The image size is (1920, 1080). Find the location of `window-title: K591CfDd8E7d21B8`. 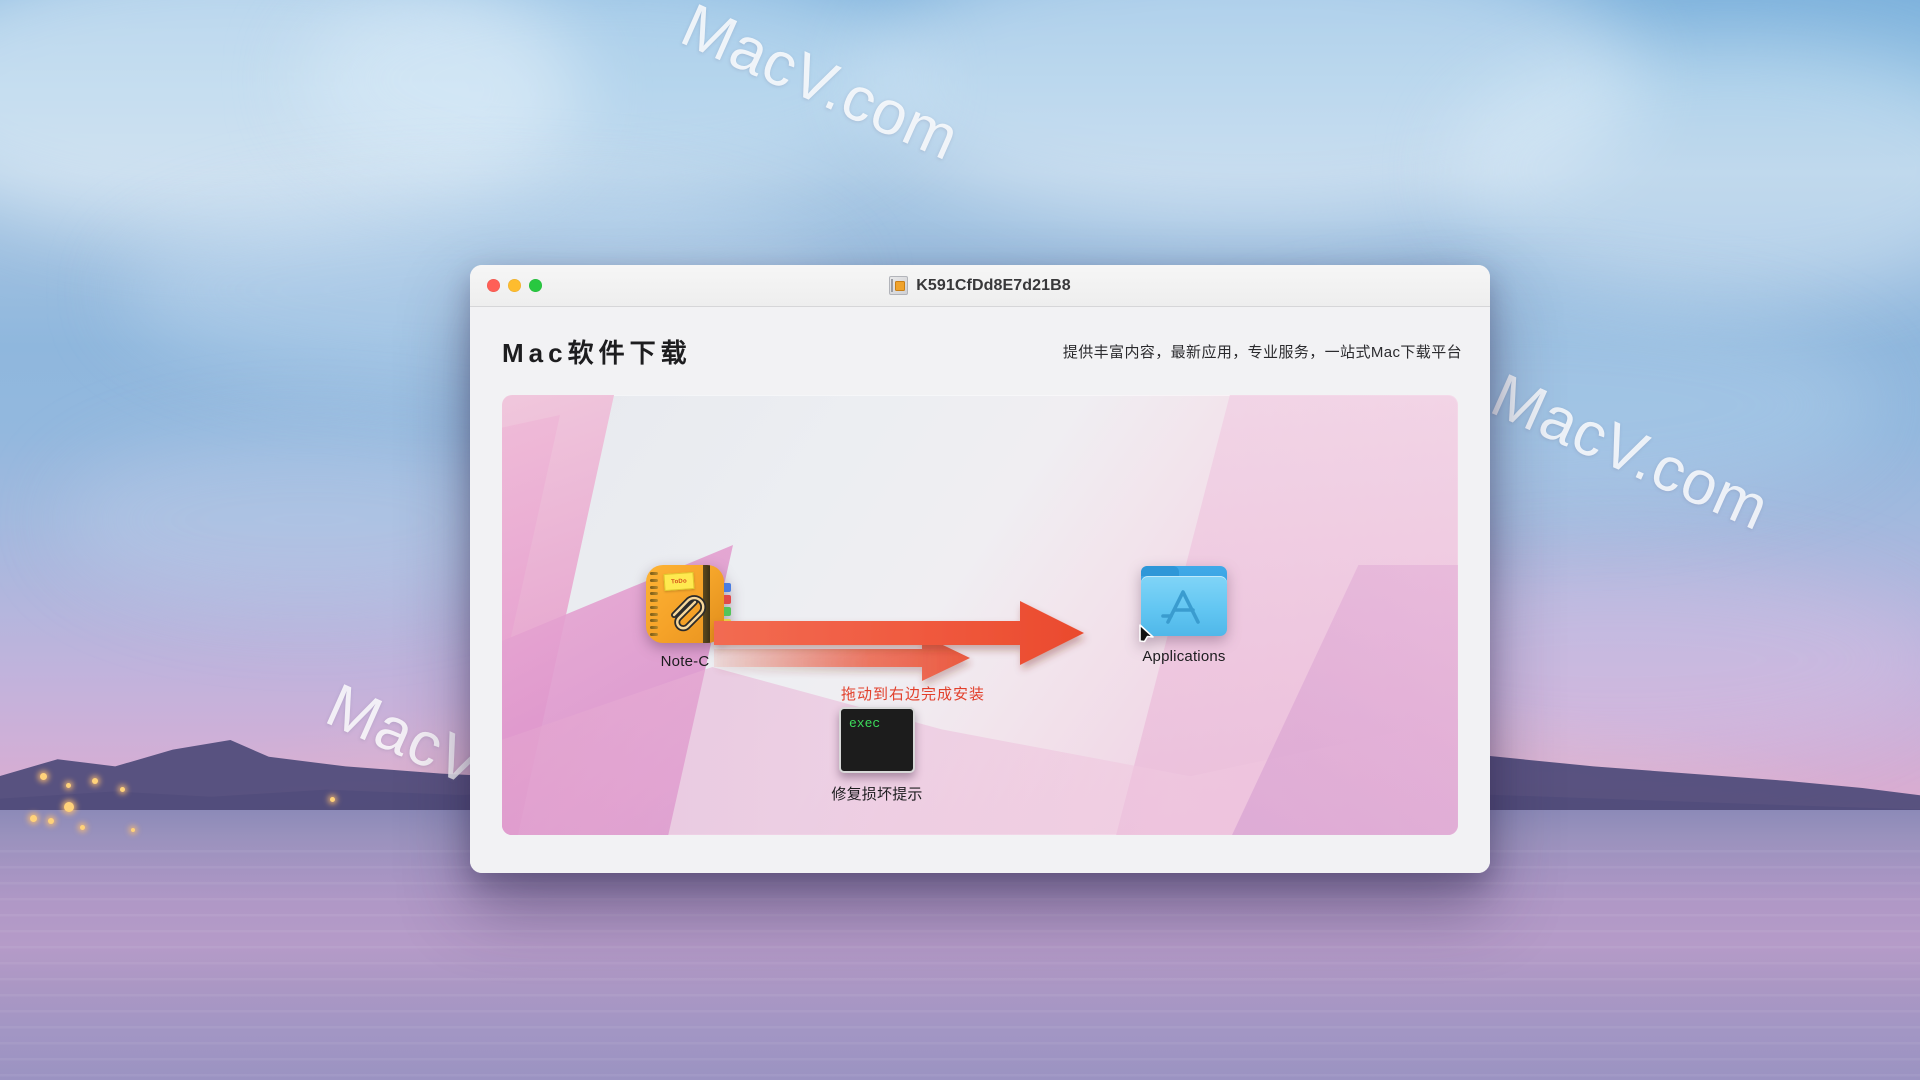

window-title: K591CfDd8E7d21B8 is located at coordinates (993, 285).